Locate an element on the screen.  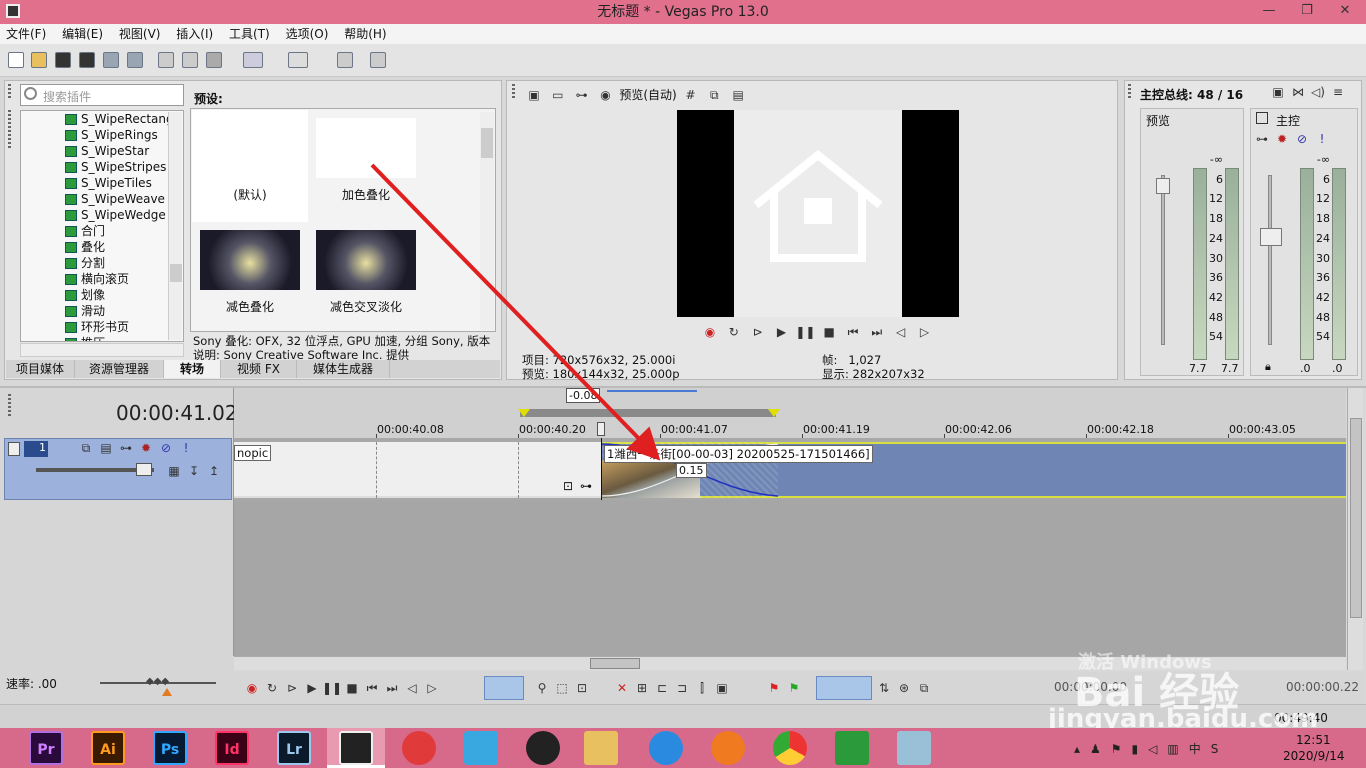
preset-additive-dissolve is located at coordinates (366, 148).